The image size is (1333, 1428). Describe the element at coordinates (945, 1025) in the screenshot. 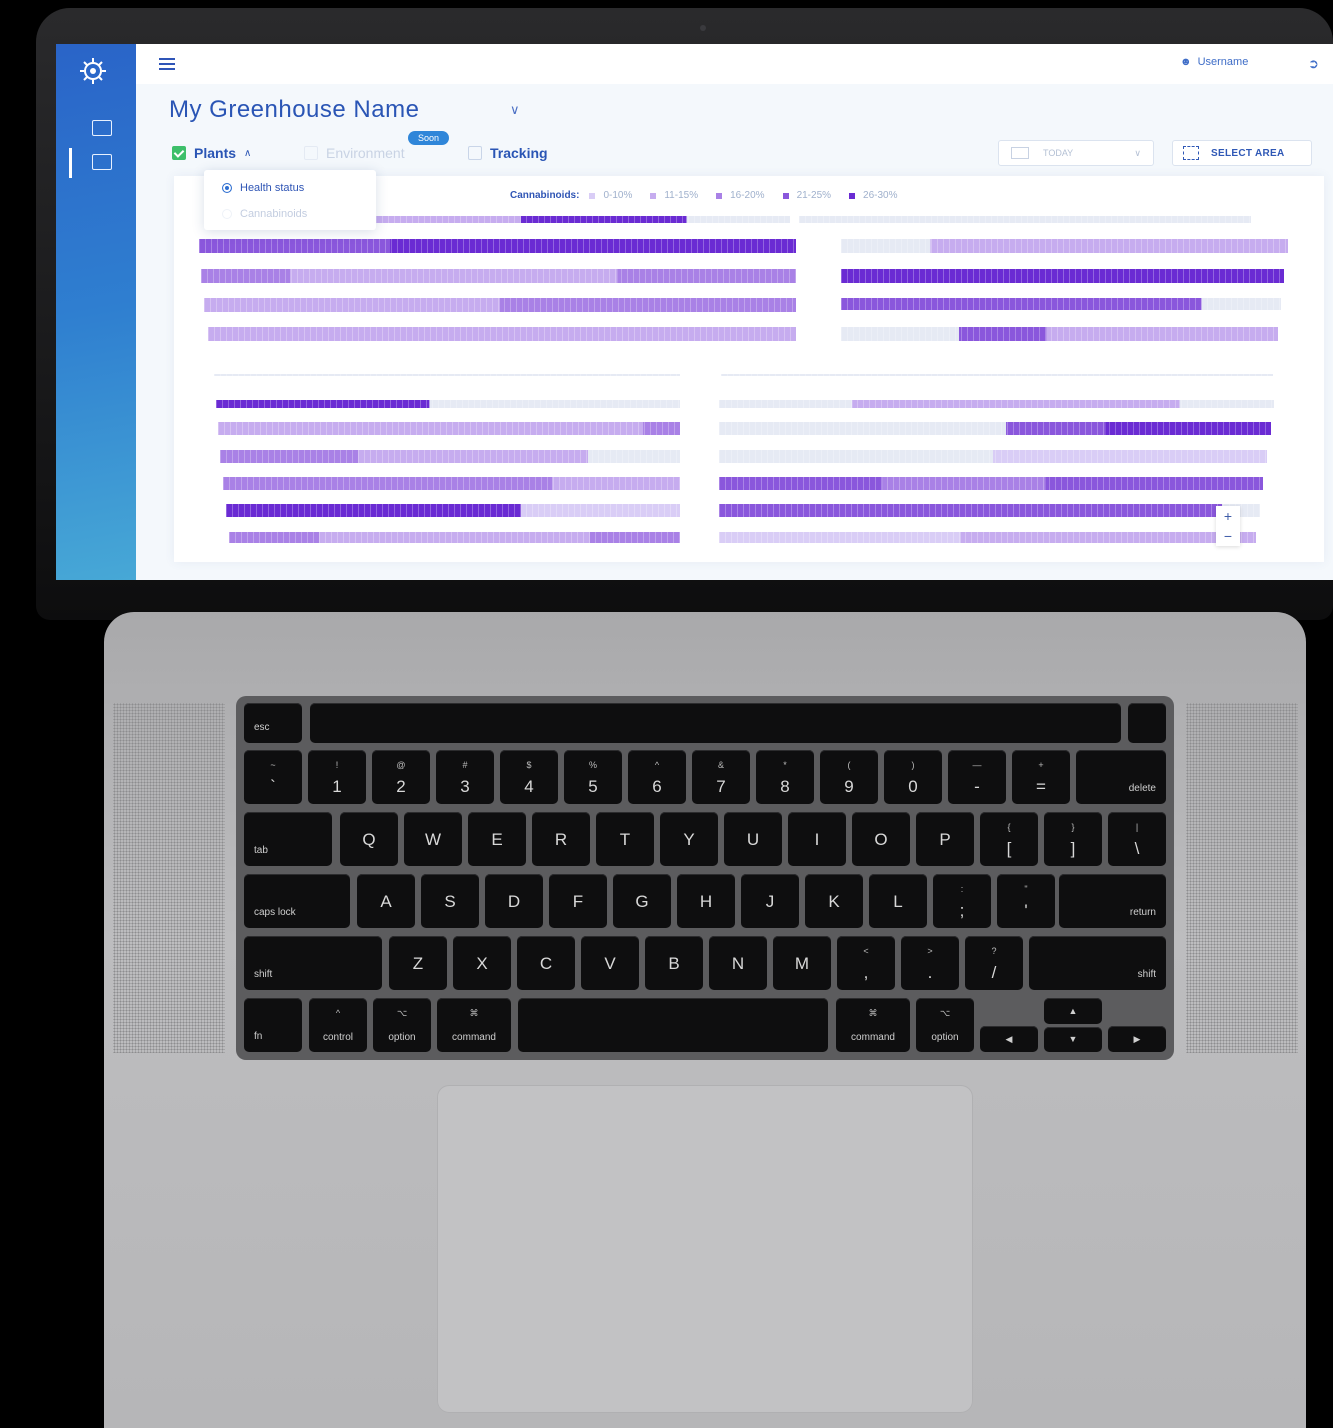

I see `key-option-right: ⌥ option` at that location.